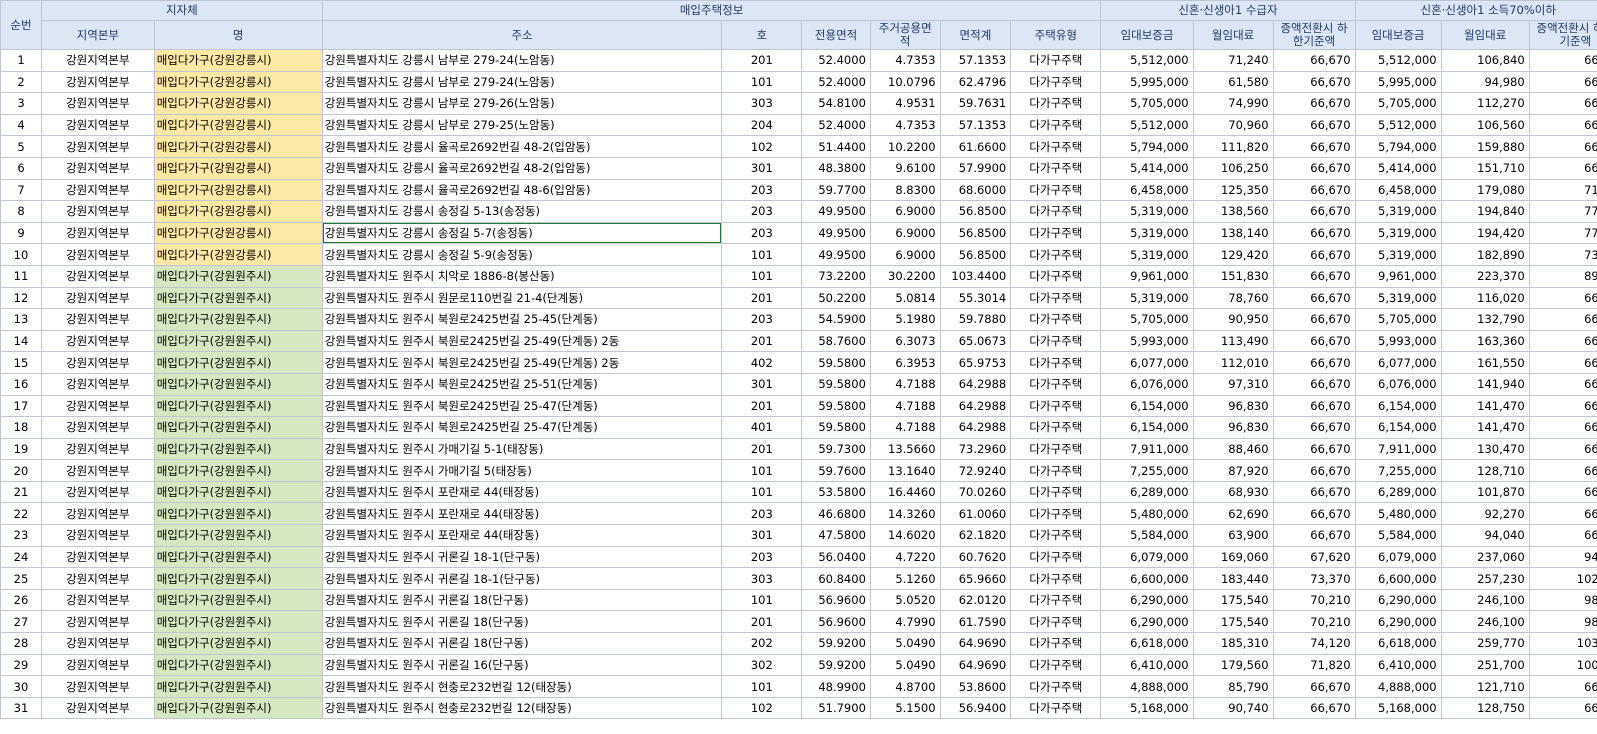 The image size is (1597, 734). I want to click on cell-total-area: 55.3014, so click(975, 298).